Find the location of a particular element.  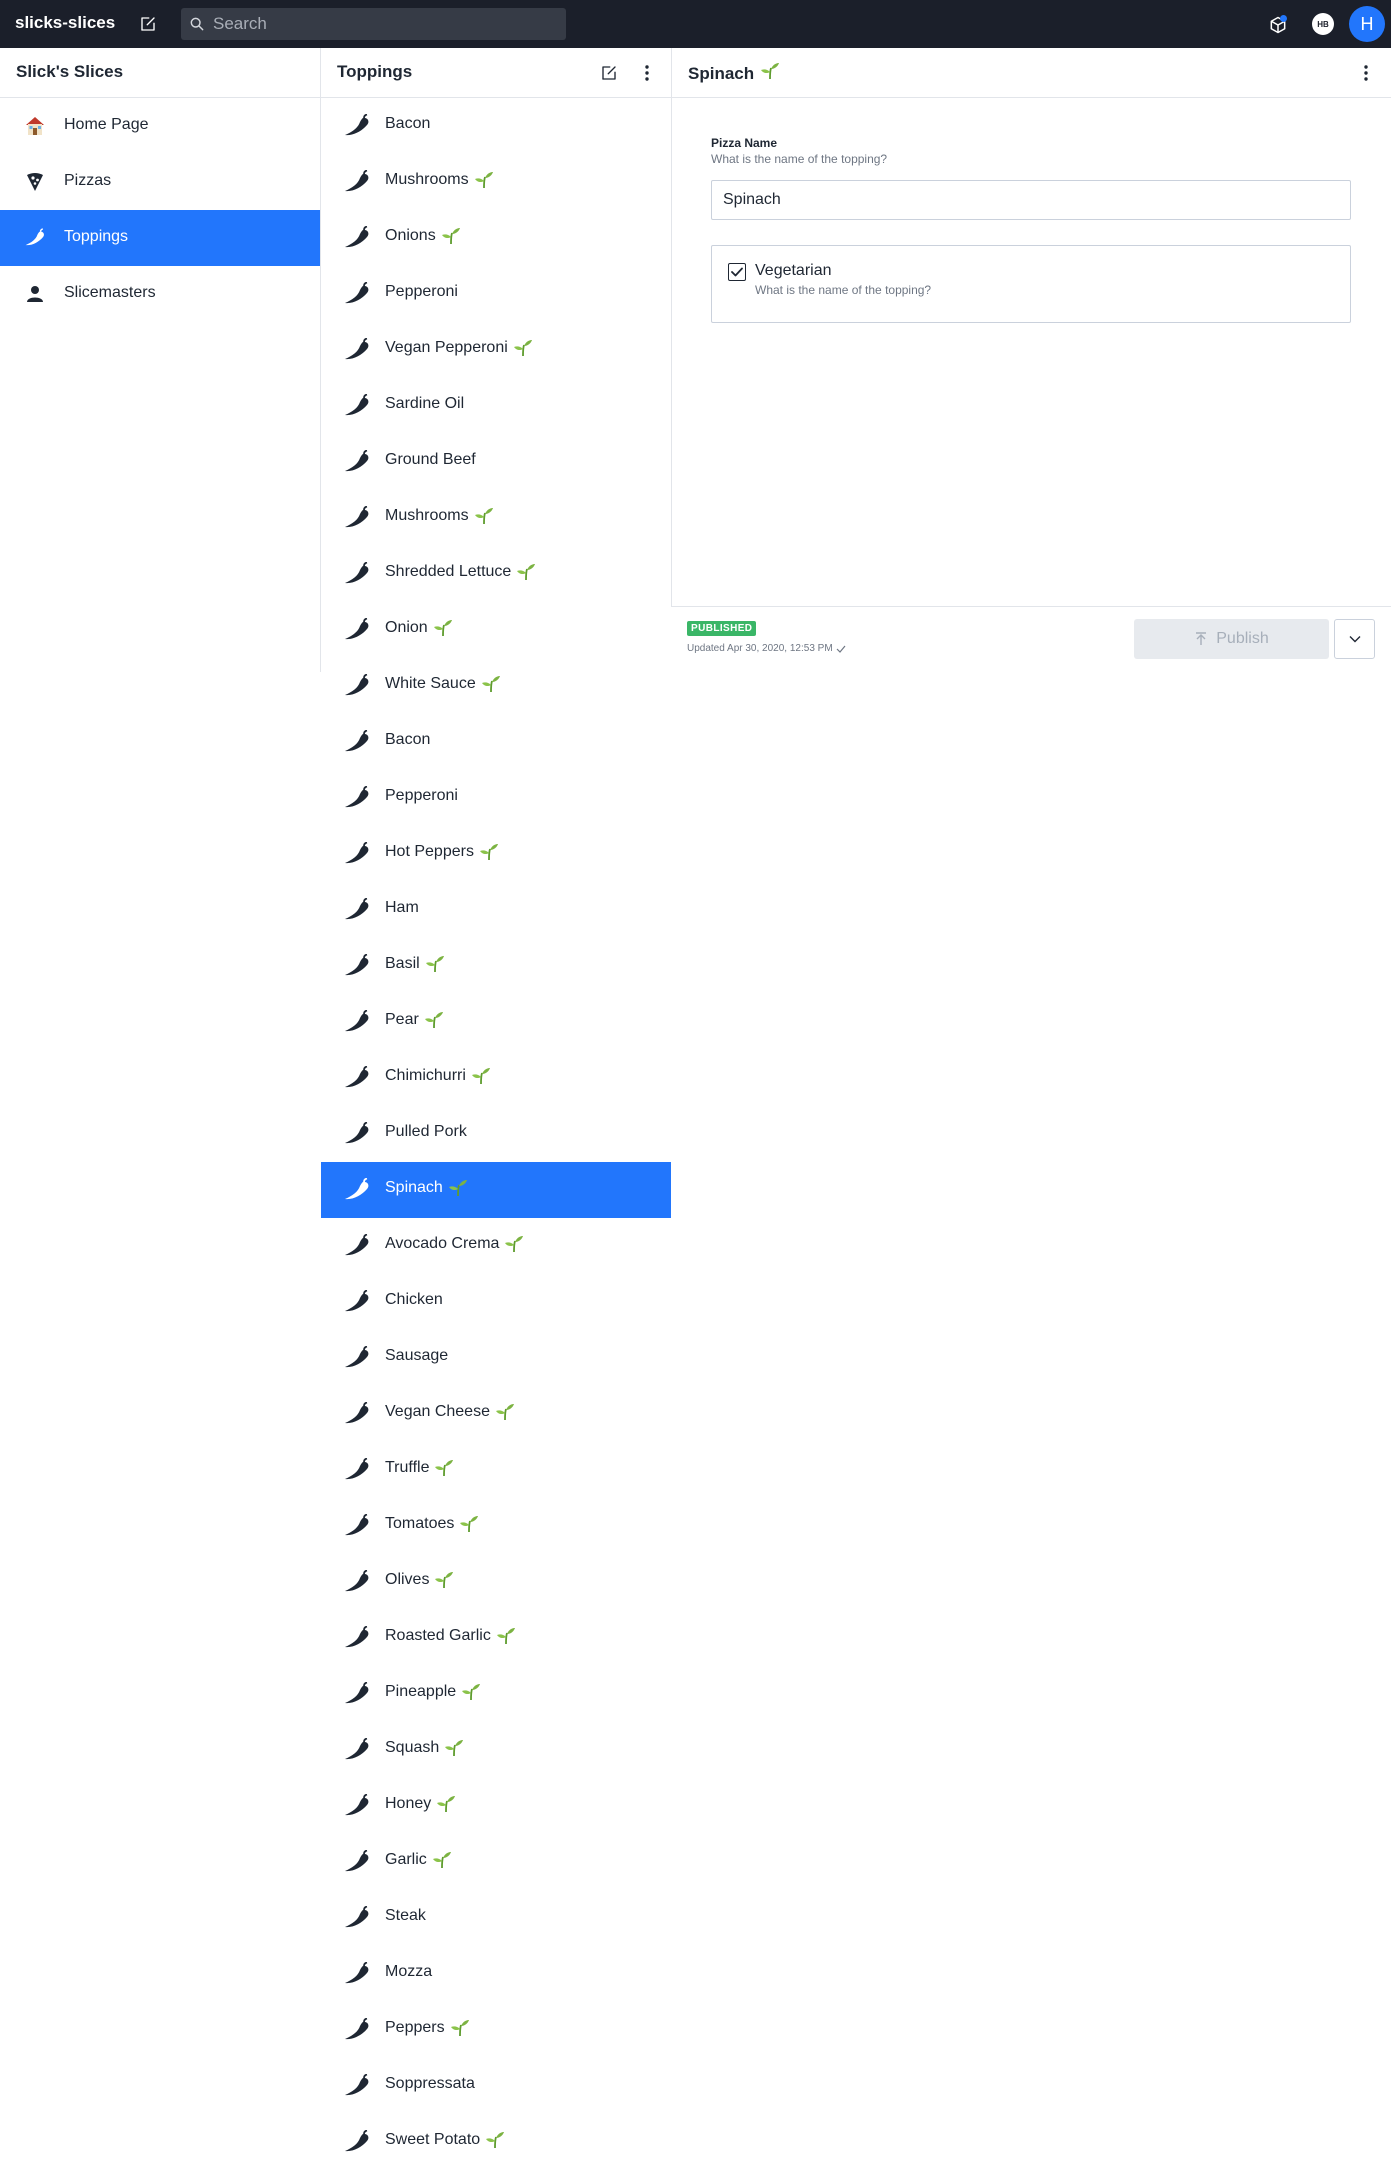

nav-item-pizzas: Pizzas is located at coordinates (160, 182).